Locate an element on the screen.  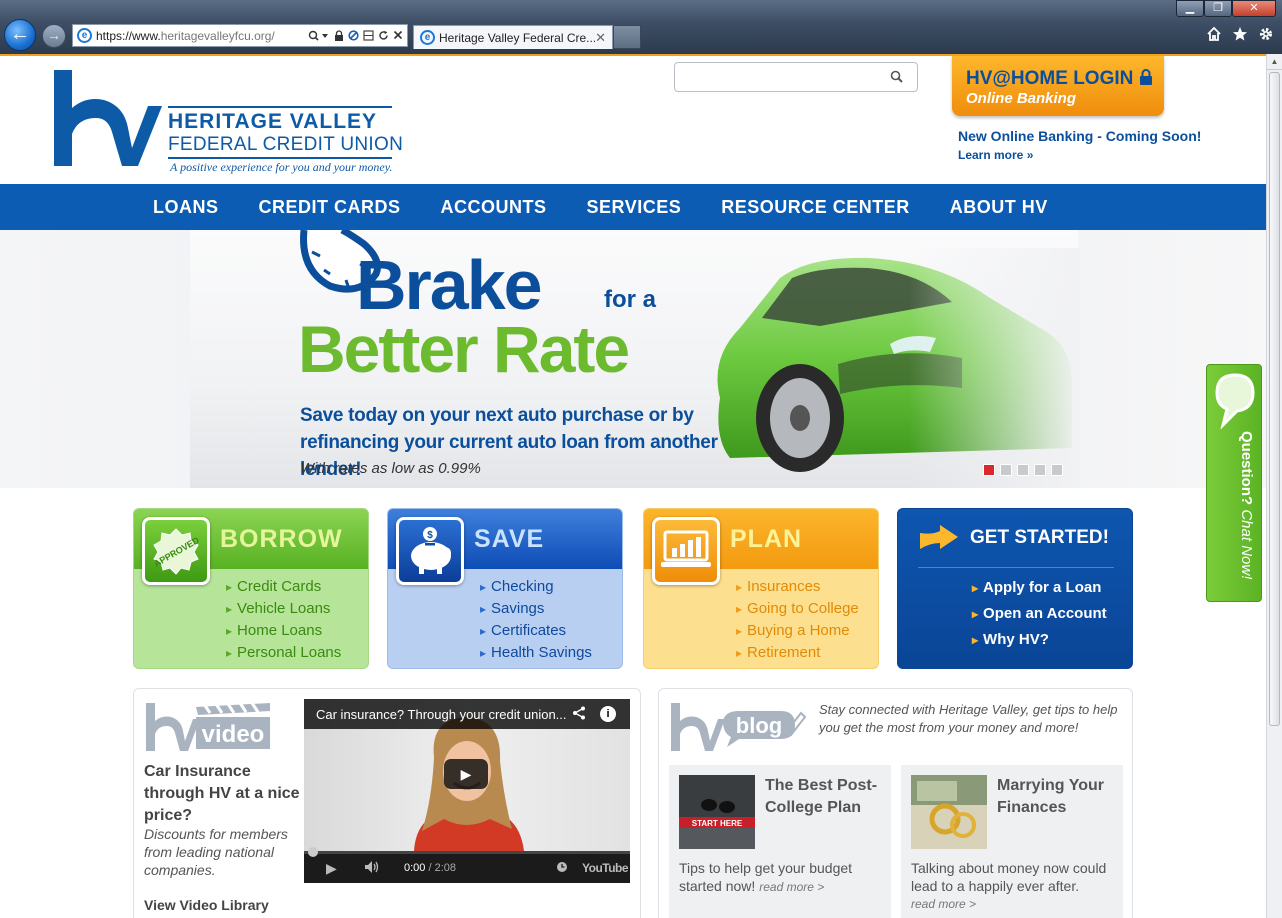
nav-credit-cards: CREDIT CARDS is located at coordinates (330, 207).